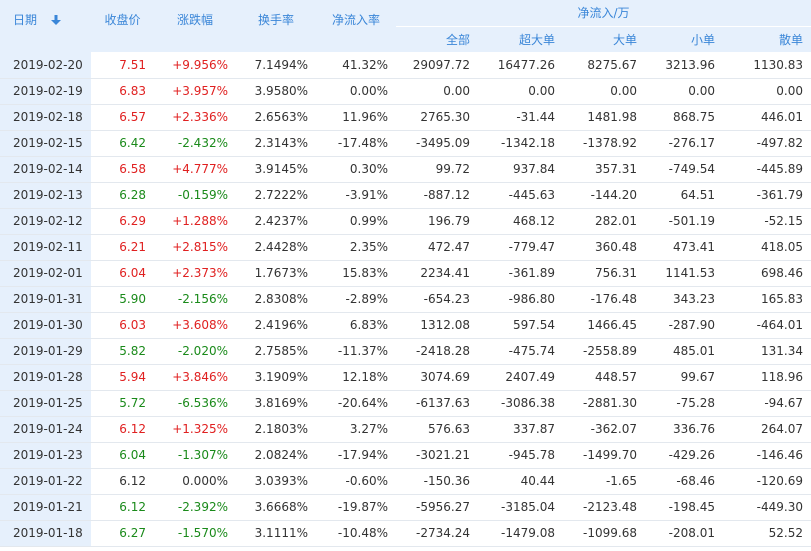 The image size is (811, 551). I want to click on cell-all: 472.47, so click(437, 247).